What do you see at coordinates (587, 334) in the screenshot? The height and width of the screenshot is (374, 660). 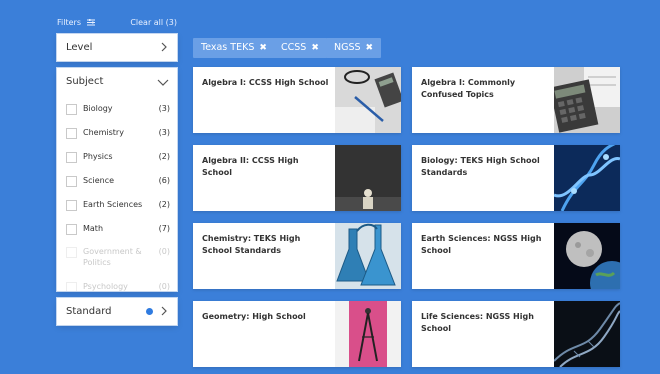 I see `dna-helix-icon` at bounding box center [587, 334].